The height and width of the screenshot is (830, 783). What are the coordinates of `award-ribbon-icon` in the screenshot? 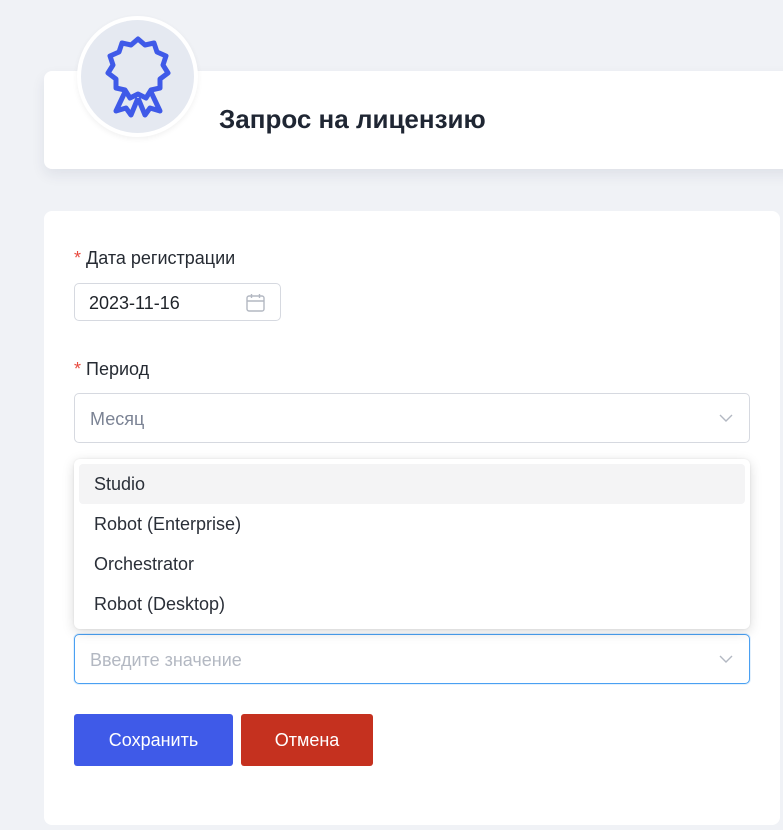 It's located at (137, 76).